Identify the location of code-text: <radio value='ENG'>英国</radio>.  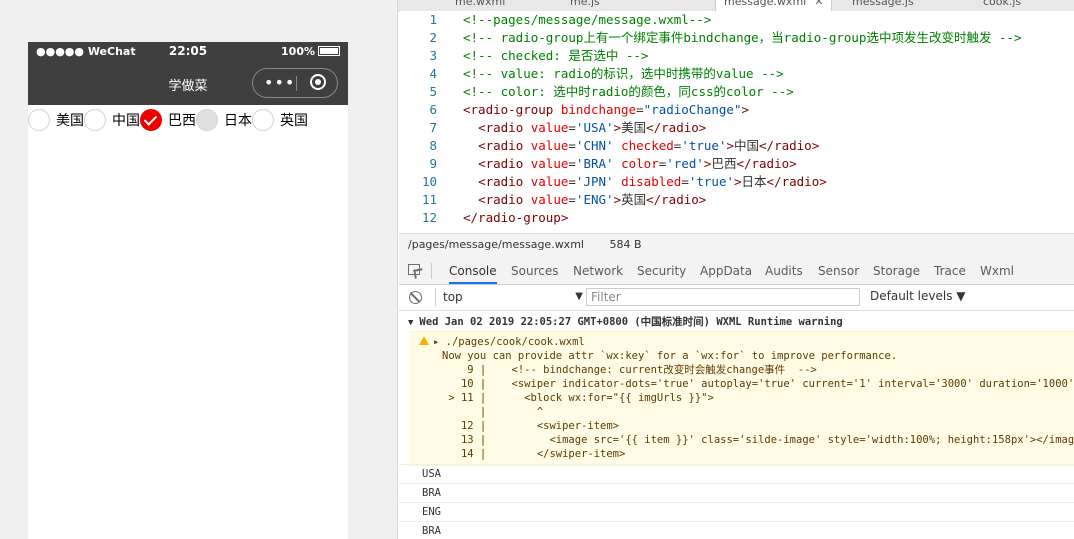
(592, 199).